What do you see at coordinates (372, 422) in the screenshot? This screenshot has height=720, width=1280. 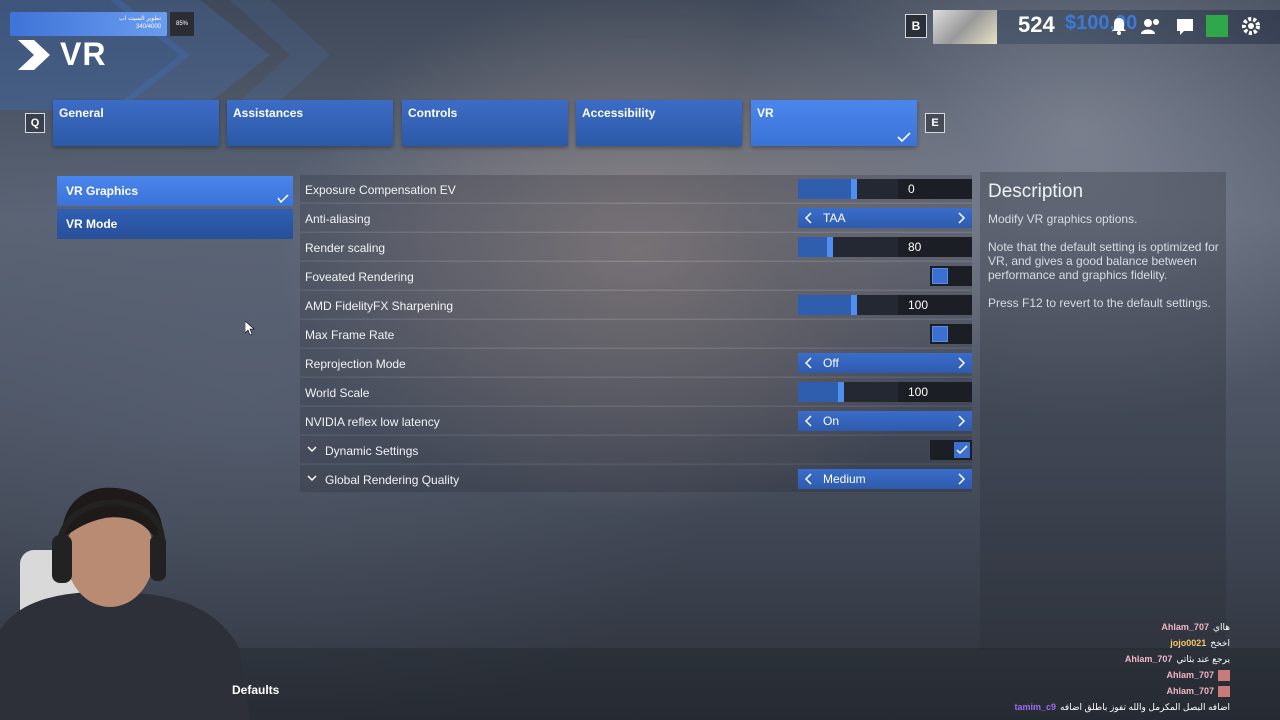 I see `setting-label: NVIDIA reflex low latency` at bounding box center [372, 422].